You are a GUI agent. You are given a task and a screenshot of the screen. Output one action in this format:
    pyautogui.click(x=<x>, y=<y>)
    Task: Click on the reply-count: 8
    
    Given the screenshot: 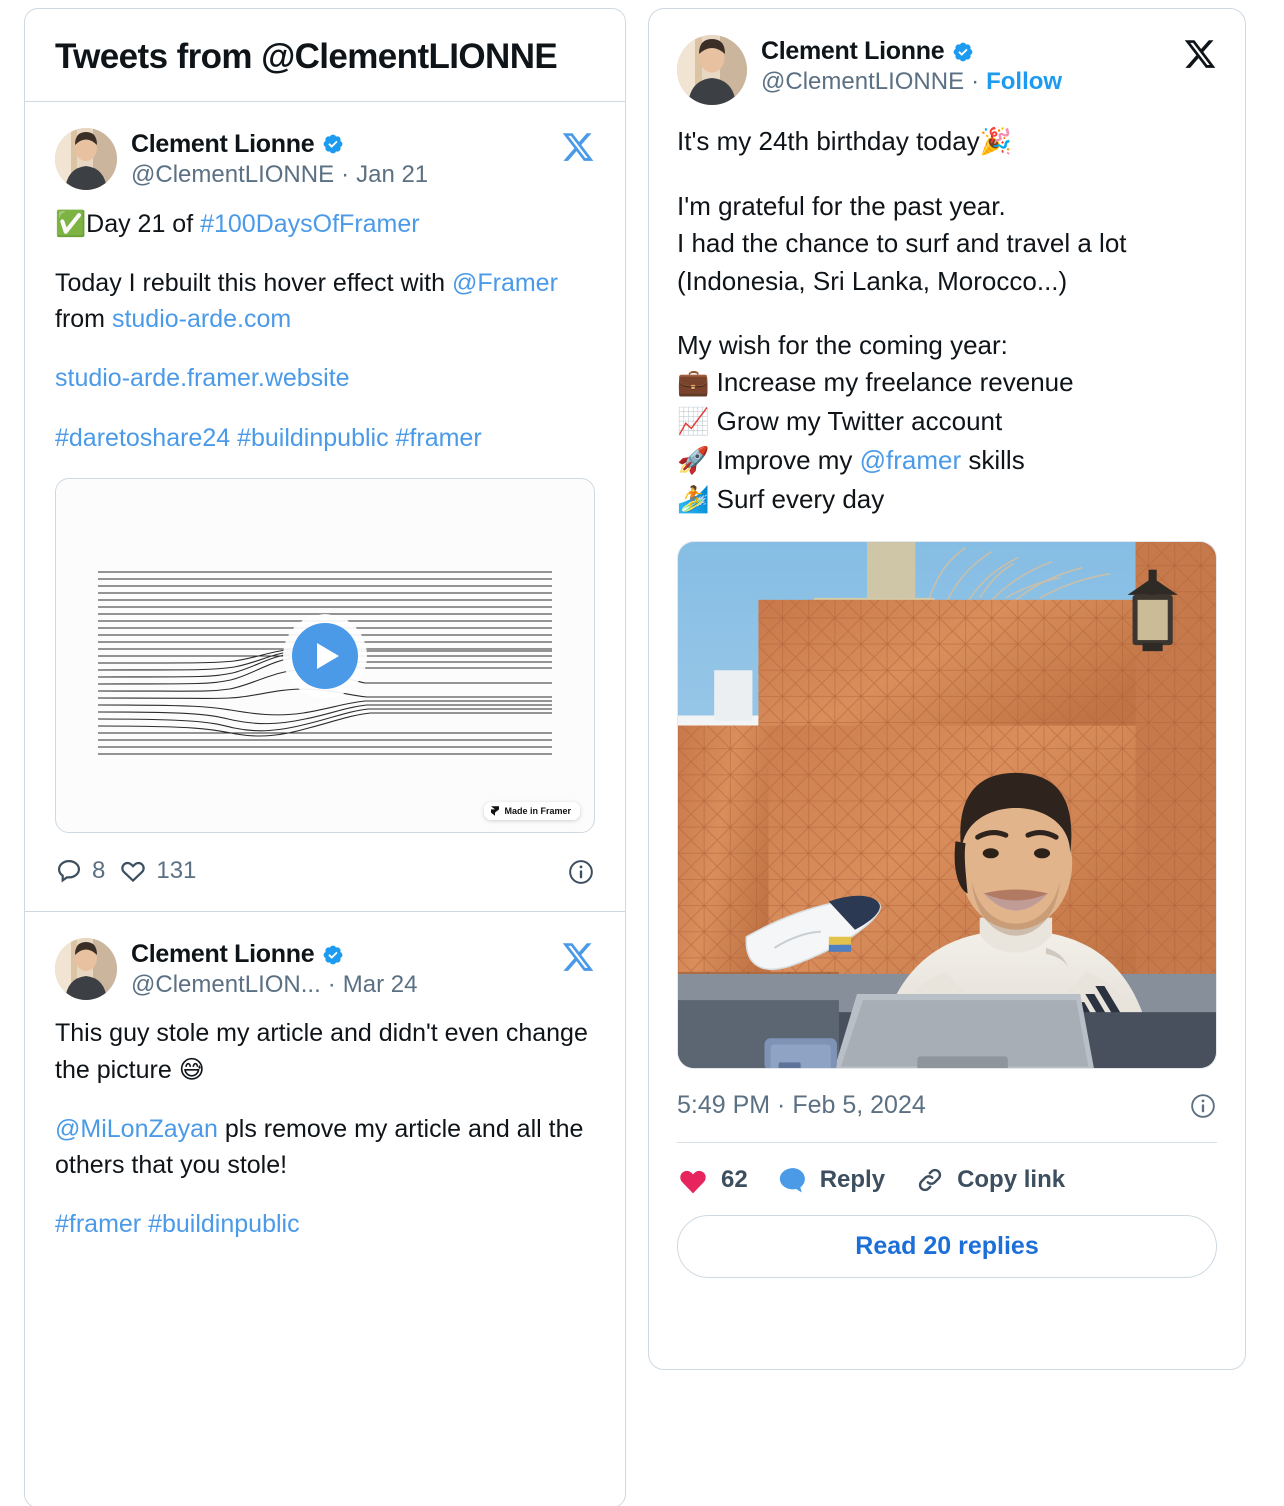 What is the action you would take?
    pyautogui.click(x=99, y=871)
    